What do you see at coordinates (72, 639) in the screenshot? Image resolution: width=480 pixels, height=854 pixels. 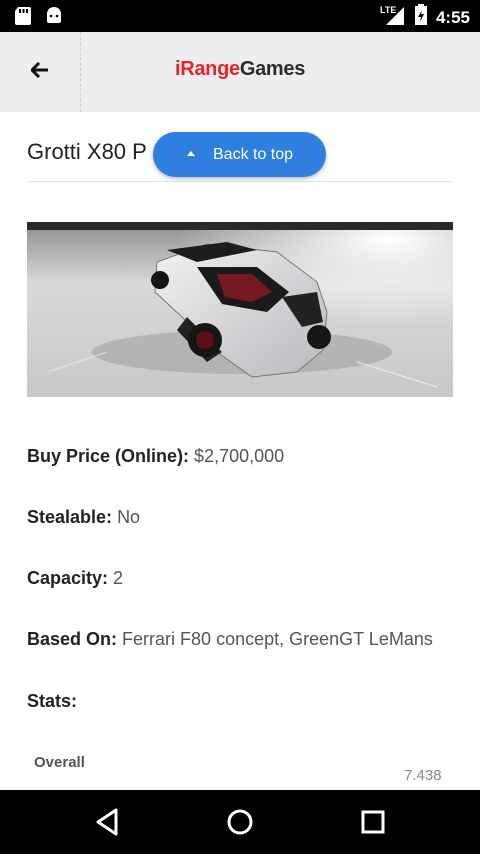 I see `detail-label: Based On:` at bounding box center [72, 639].